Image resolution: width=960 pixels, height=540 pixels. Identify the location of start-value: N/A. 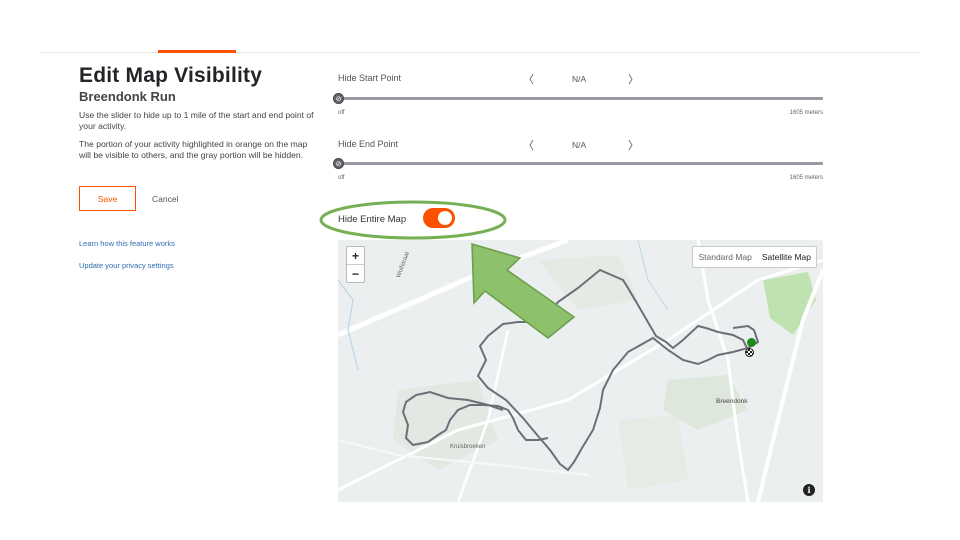
(579, 79).